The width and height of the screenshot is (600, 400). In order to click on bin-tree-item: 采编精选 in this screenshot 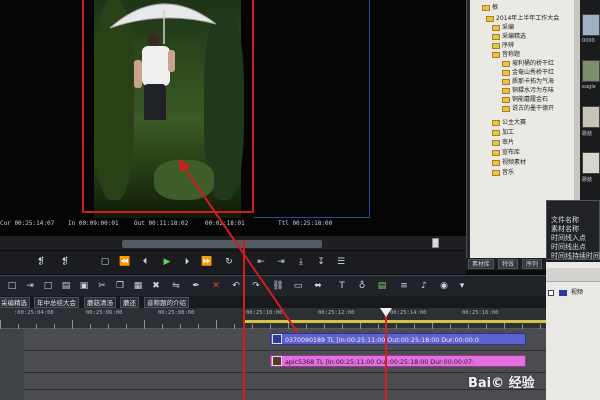, I will do `click(509, 36)`.